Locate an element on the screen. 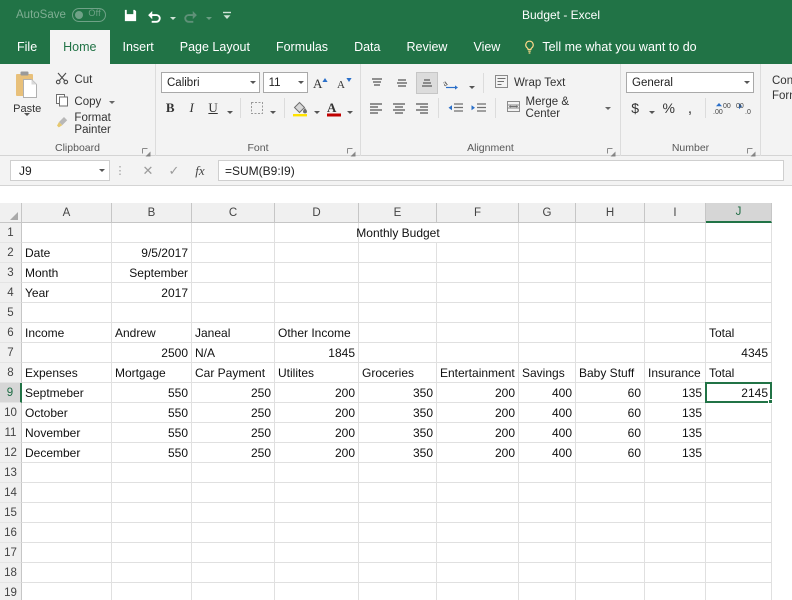  cell-G2 is located at coordinates (547, 253).